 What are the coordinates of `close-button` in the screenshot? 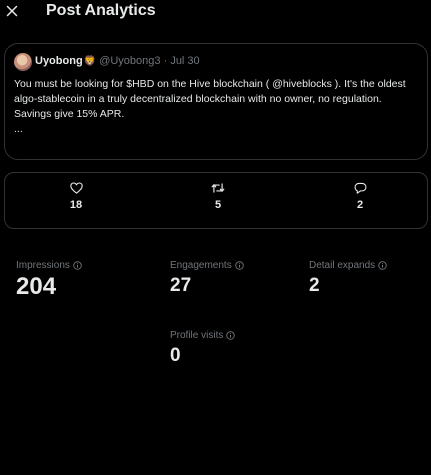 It's located at (12, 11).